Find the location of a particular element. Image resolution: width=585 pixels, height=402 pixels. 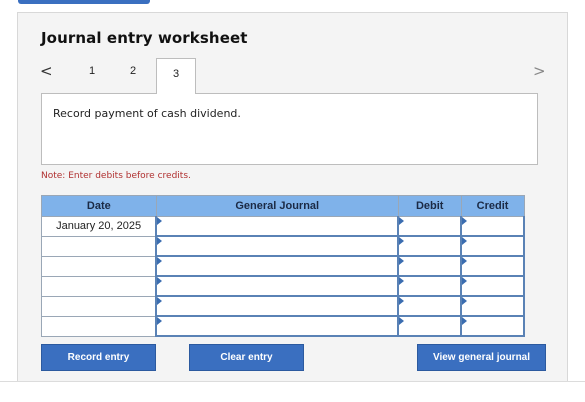

clear-entry-button: Clear entry is located at coordinates (246, 357).